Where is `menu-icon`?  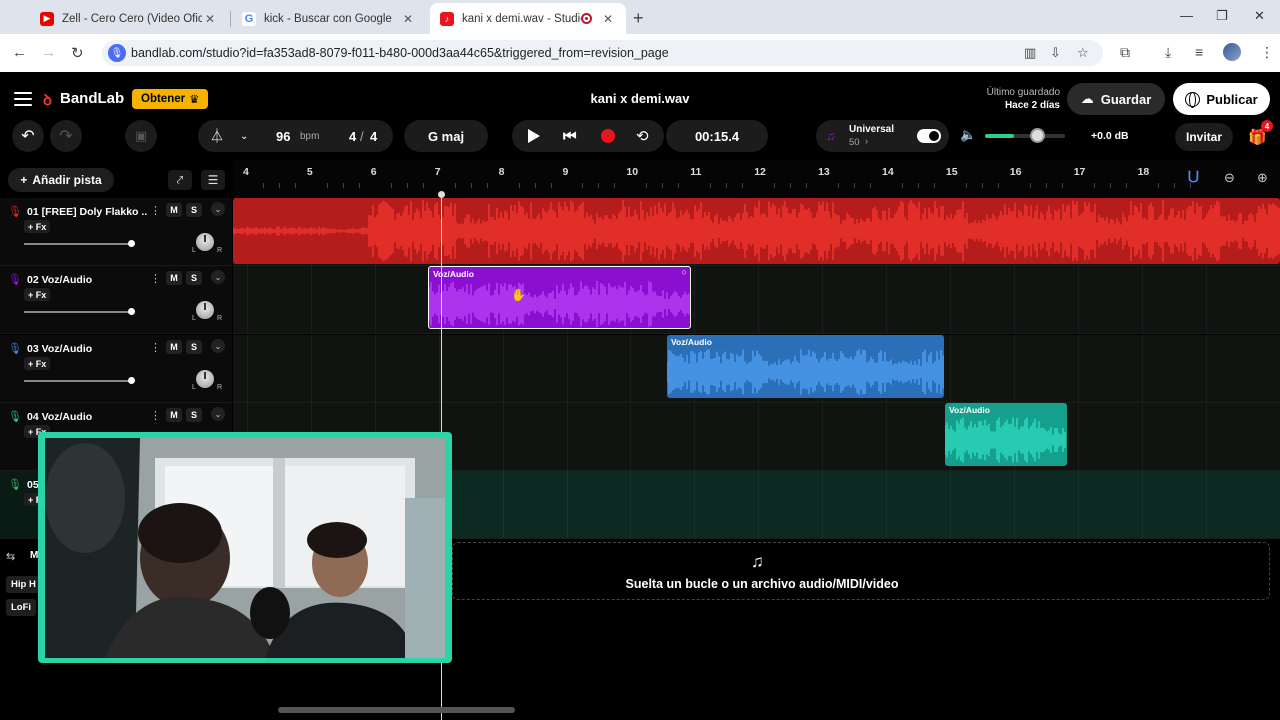 menu-icon is located at coordinates (23, 99).